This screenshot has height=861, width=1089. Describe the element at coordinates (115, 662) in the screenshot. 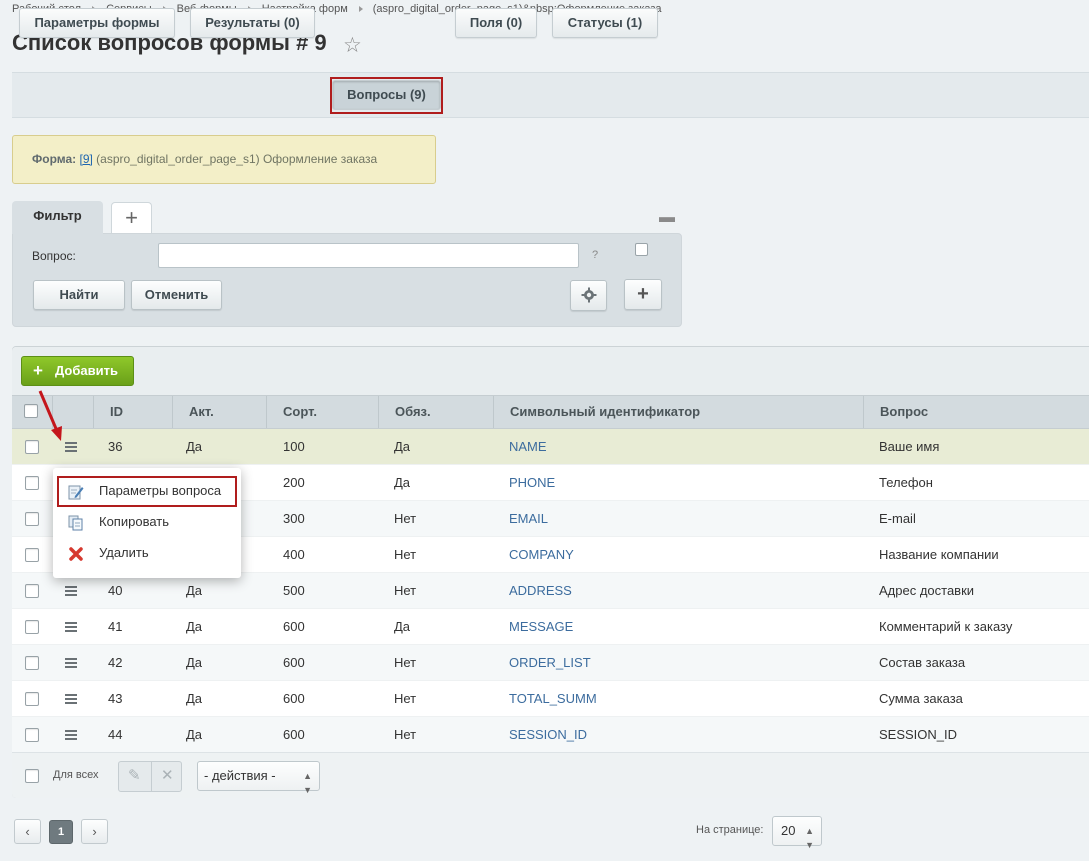

I see `cell-id: 42` at that location.